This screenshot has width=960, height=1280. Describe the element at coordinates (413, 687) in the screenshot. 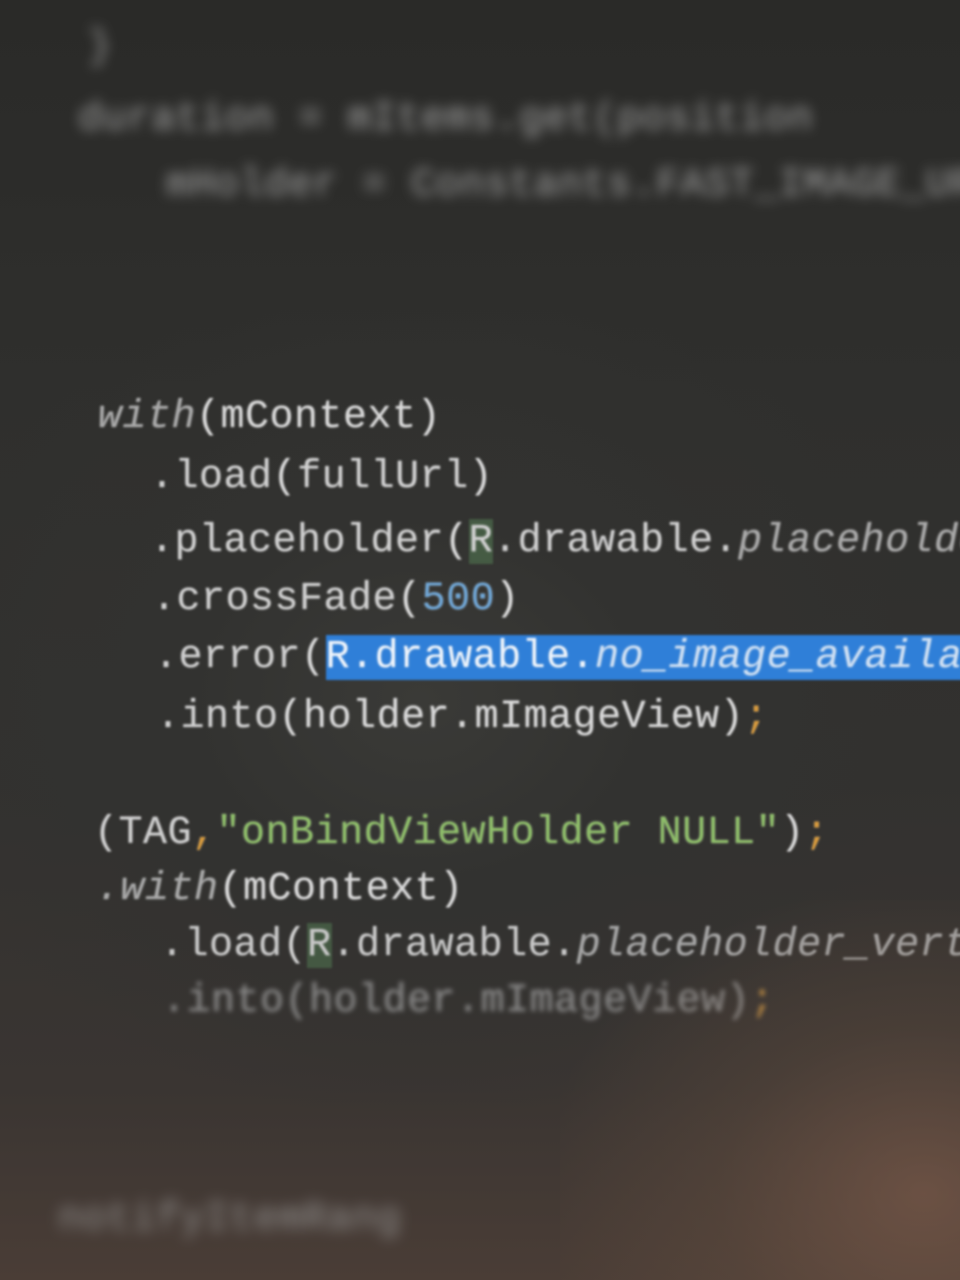

I see `code-line-into: .into(holder.mImageView);` at that location.